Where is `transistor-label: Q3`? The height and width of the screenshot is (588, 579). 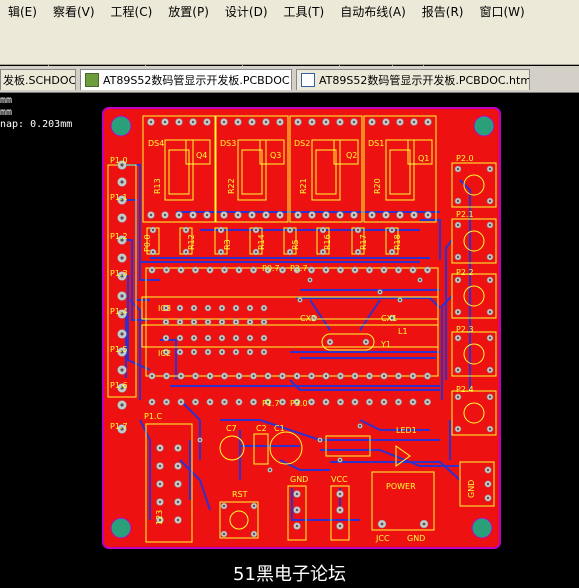
transistor-label: Q3 is located at coordinates (275, 155).